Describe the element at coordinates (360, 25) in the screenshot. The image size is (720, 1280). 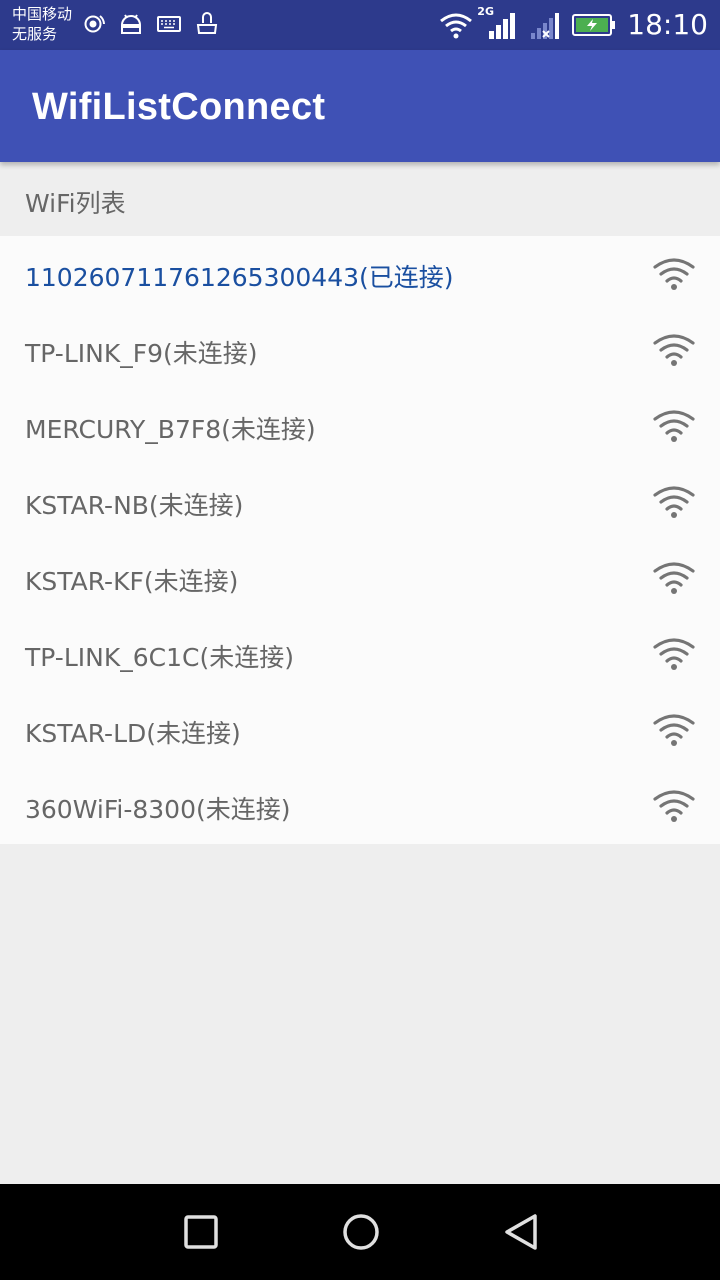
I see `status-bar: 中国移动 无服务 2G 18:10` at that location.